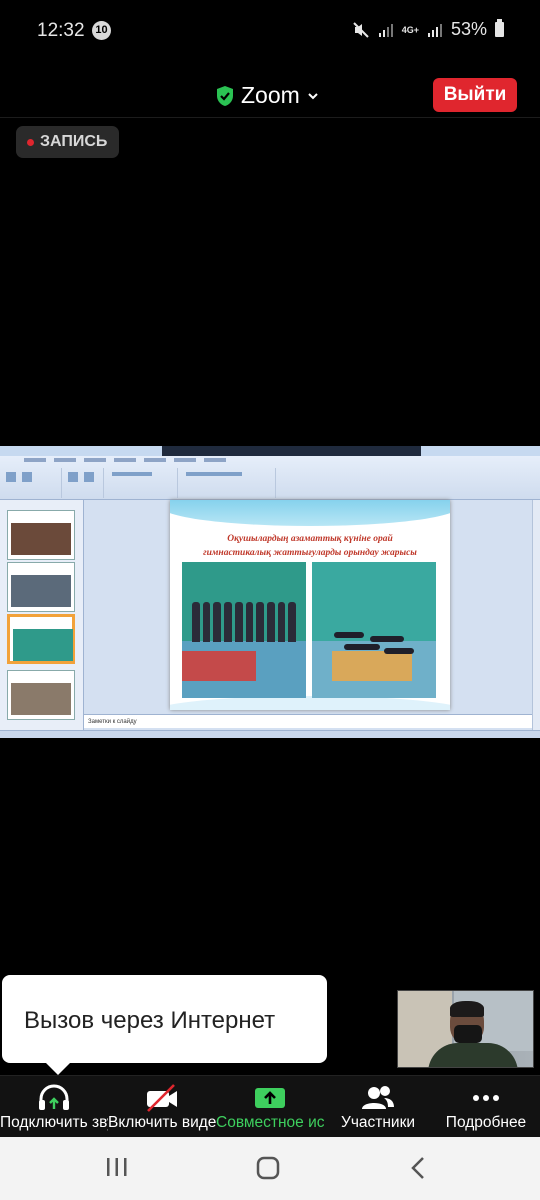 The image size is (540, 1200). I want to click on start-video-button: Включить видео, so click(162, 1107).